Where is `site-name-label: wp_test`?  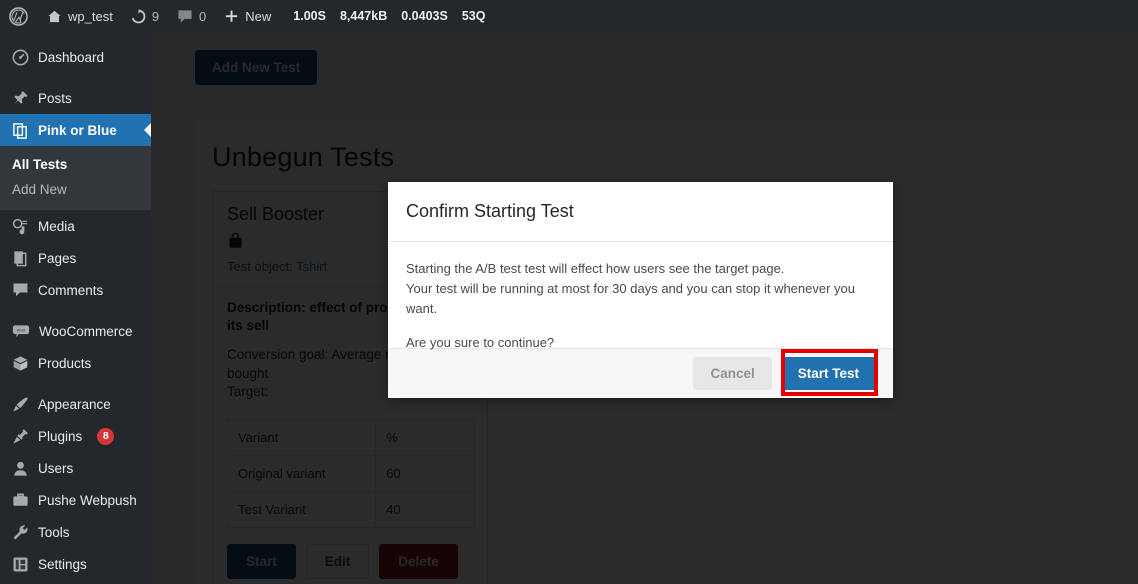 site-name-label: wp_test is located at coordinates (90, 16).